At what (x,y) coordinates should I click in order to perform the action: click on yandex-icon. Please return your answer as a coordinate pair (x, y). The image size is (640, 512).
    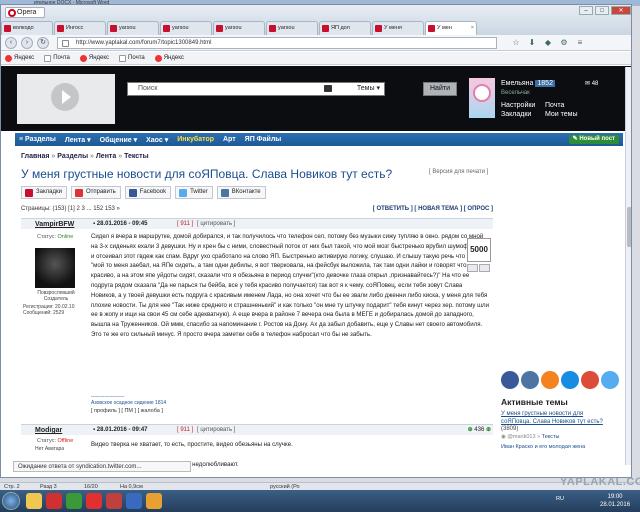
    Looking at the image, I should click on (94, 501).